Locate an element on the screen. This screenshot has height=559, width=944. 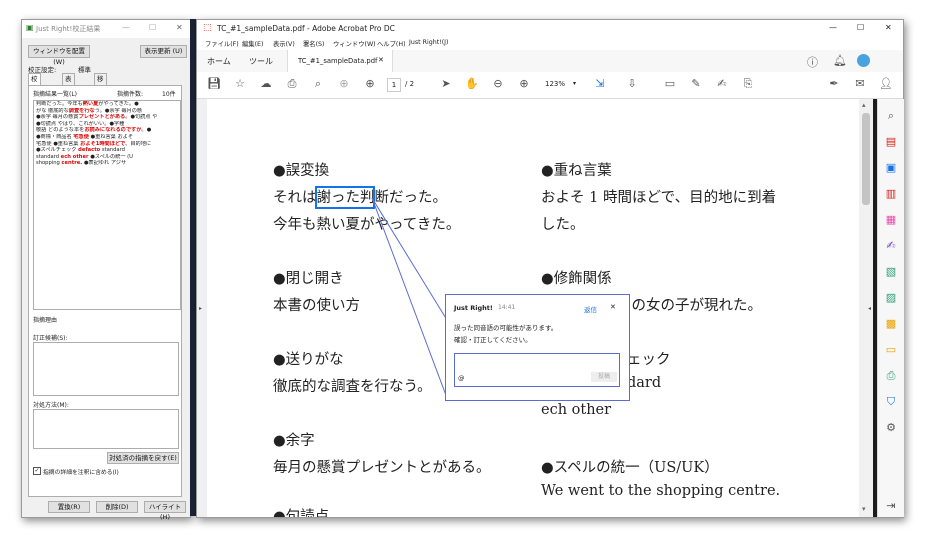
comment-message-line: 確認・訂正してください。 is located at coordinates (493, 340).